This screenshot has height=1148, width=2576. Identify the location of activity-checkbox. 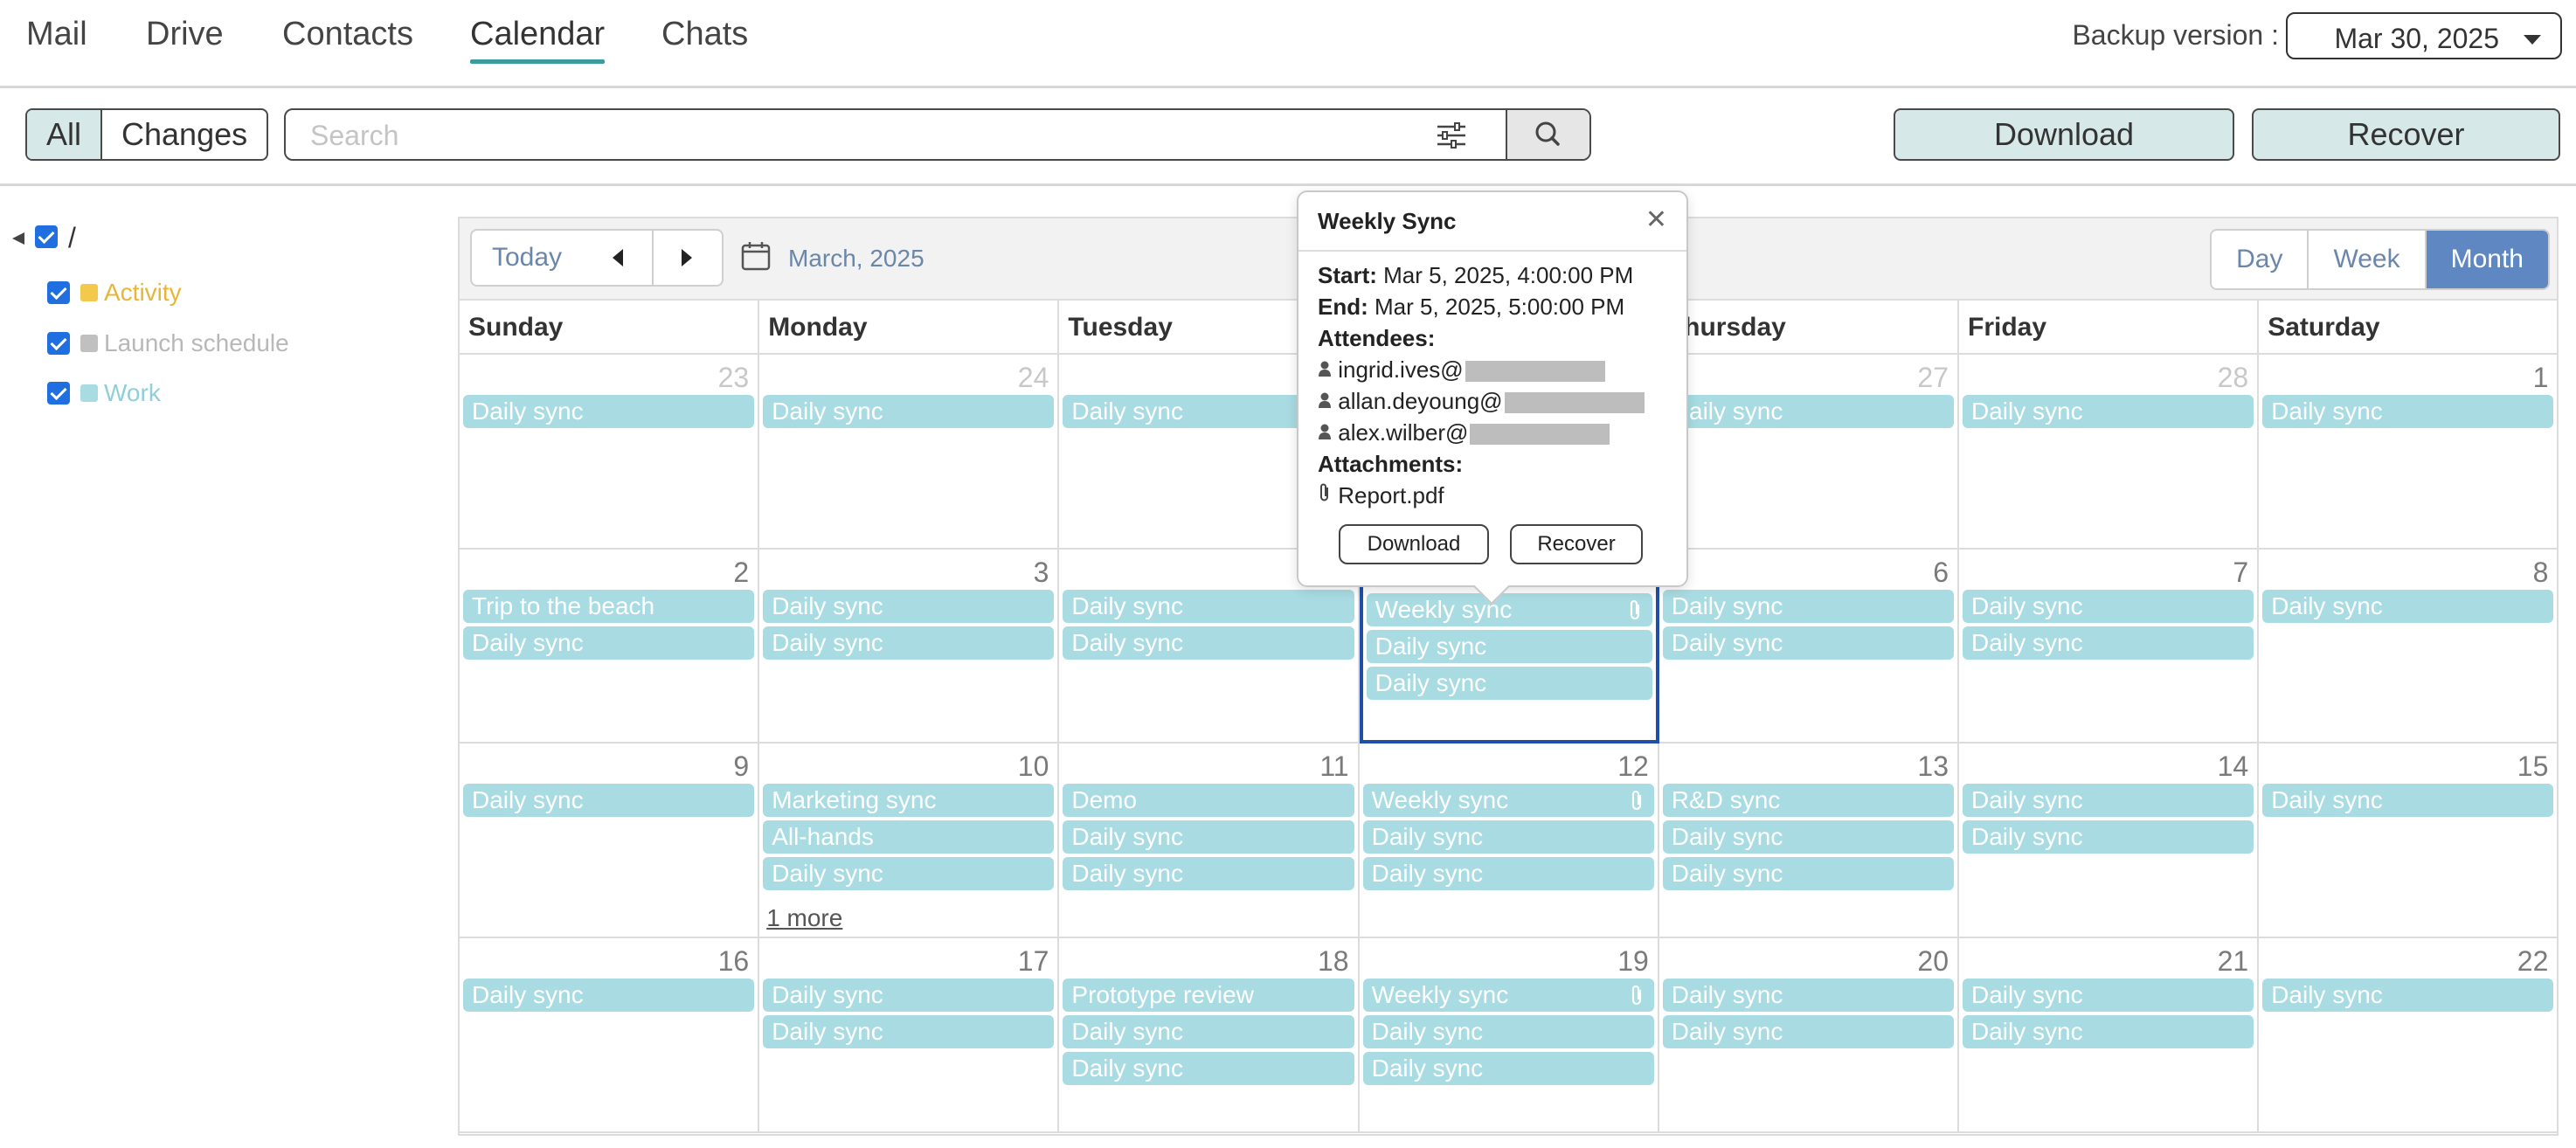
(58, 292).